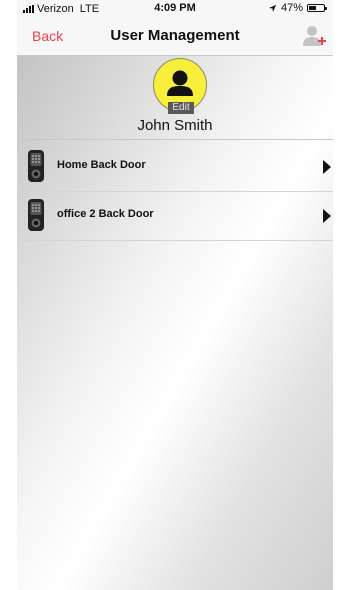 The height and width of the screenshot is (590, 350). I want to click on lock-list: Home Back Door office 2 Back Door, so click(175, 192).